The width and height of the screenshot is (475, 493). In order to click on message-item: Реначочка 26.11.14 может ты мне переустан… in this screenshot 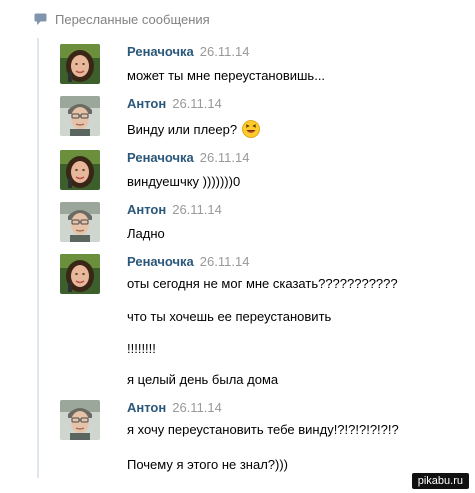, I will do `click(263, 68)`.